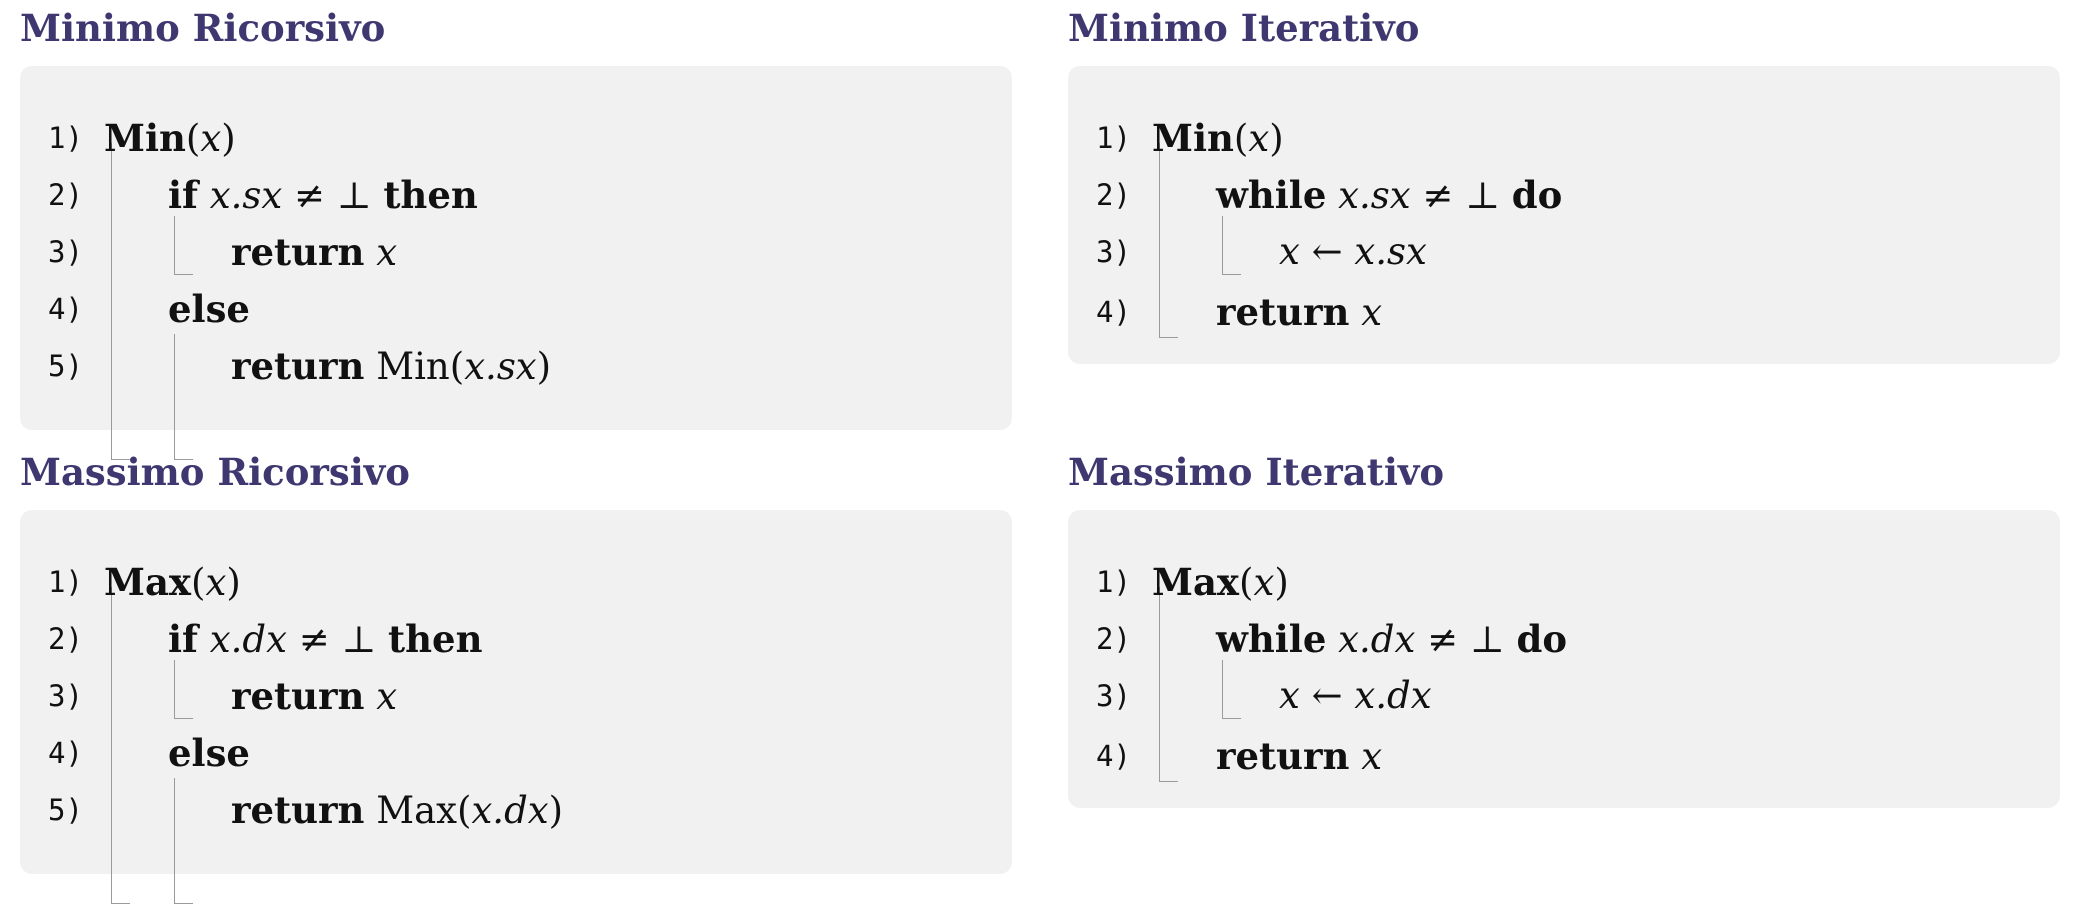 This screenshot has width=2080, height=904. What do you see at coordinates (416, 810) in the screenshot?
I see `function-call: Max` at bounding box center [416, 810].